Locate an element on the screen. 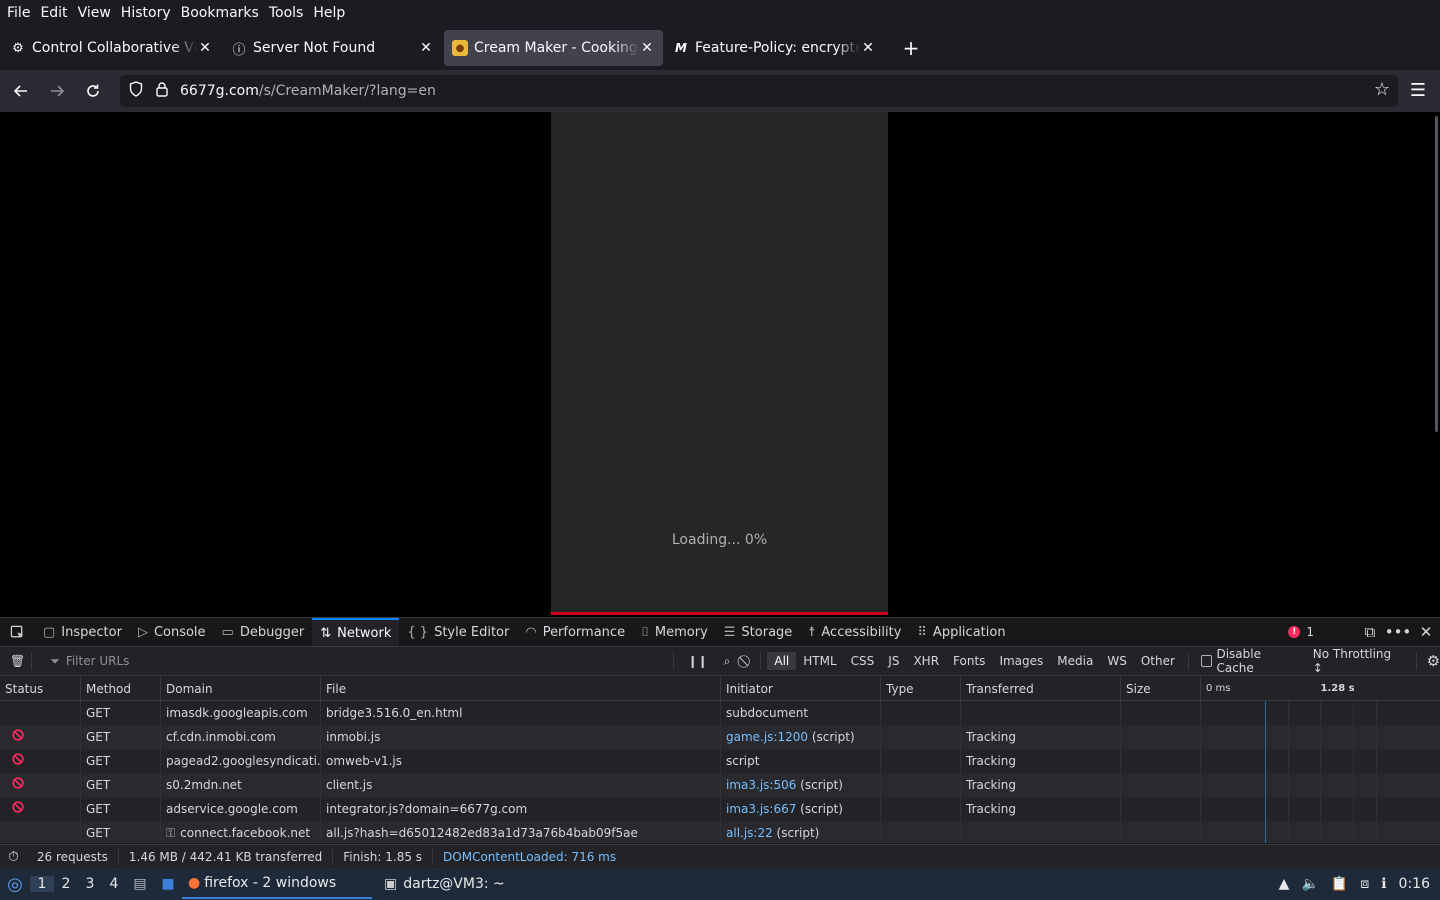 This screenshot has height=900, width=1440. clipboard-icon: 📋 is located at coordinates (1339, 884).